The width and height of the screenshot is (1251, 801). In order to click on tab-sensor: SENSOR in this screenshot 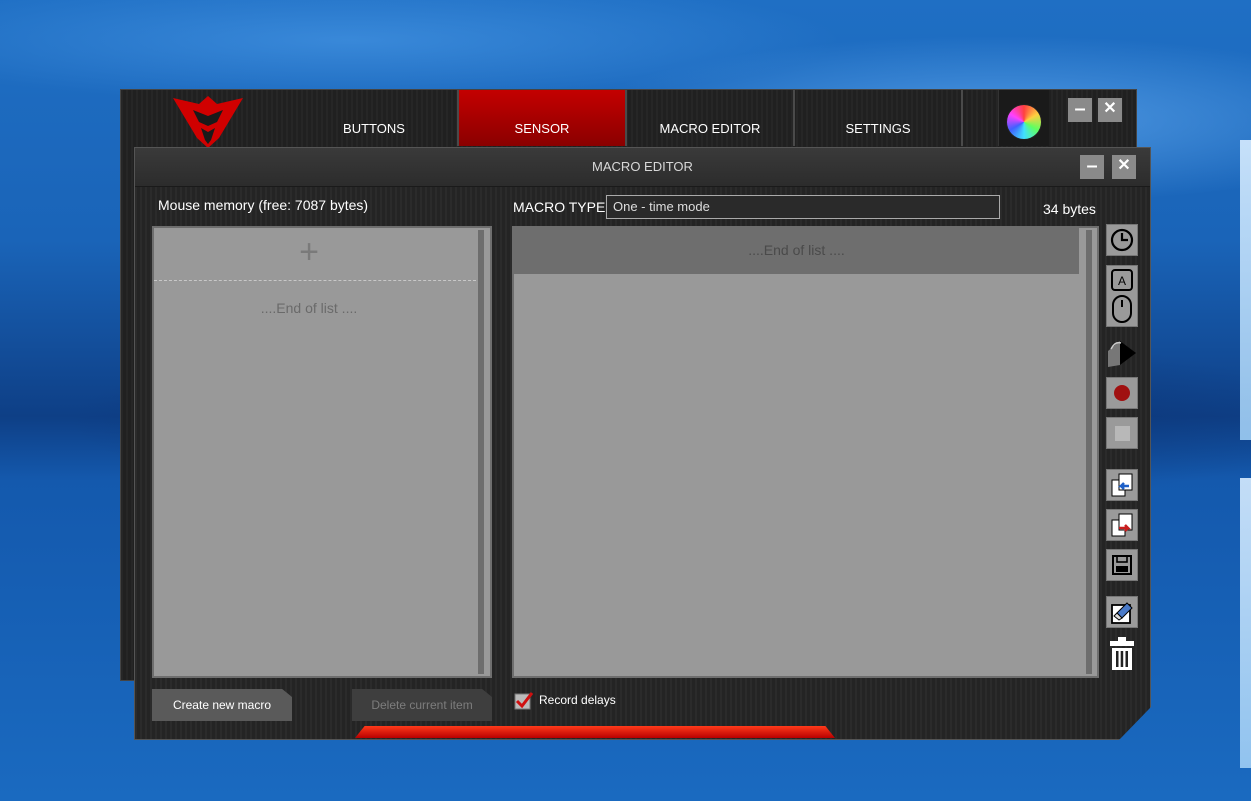, I will do `click(543, 118)`.